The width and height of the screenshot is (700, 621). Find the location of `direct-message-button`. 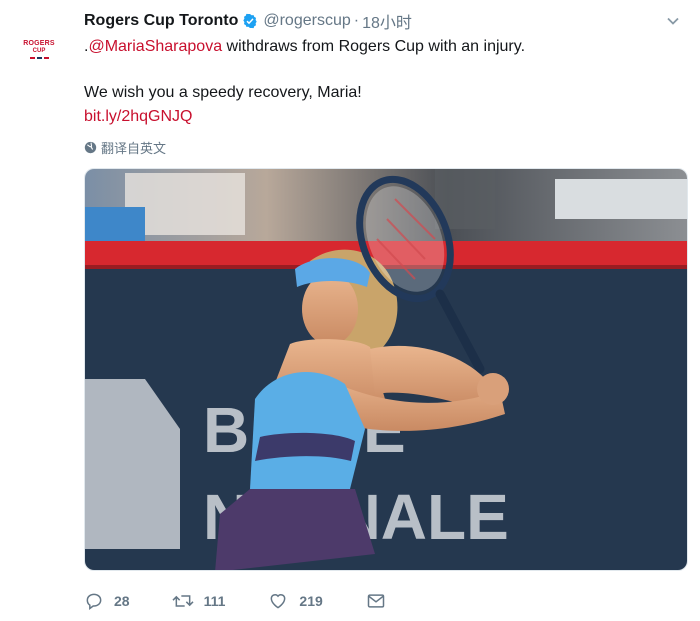

direct-message-button is located at coordinates (381, 601).